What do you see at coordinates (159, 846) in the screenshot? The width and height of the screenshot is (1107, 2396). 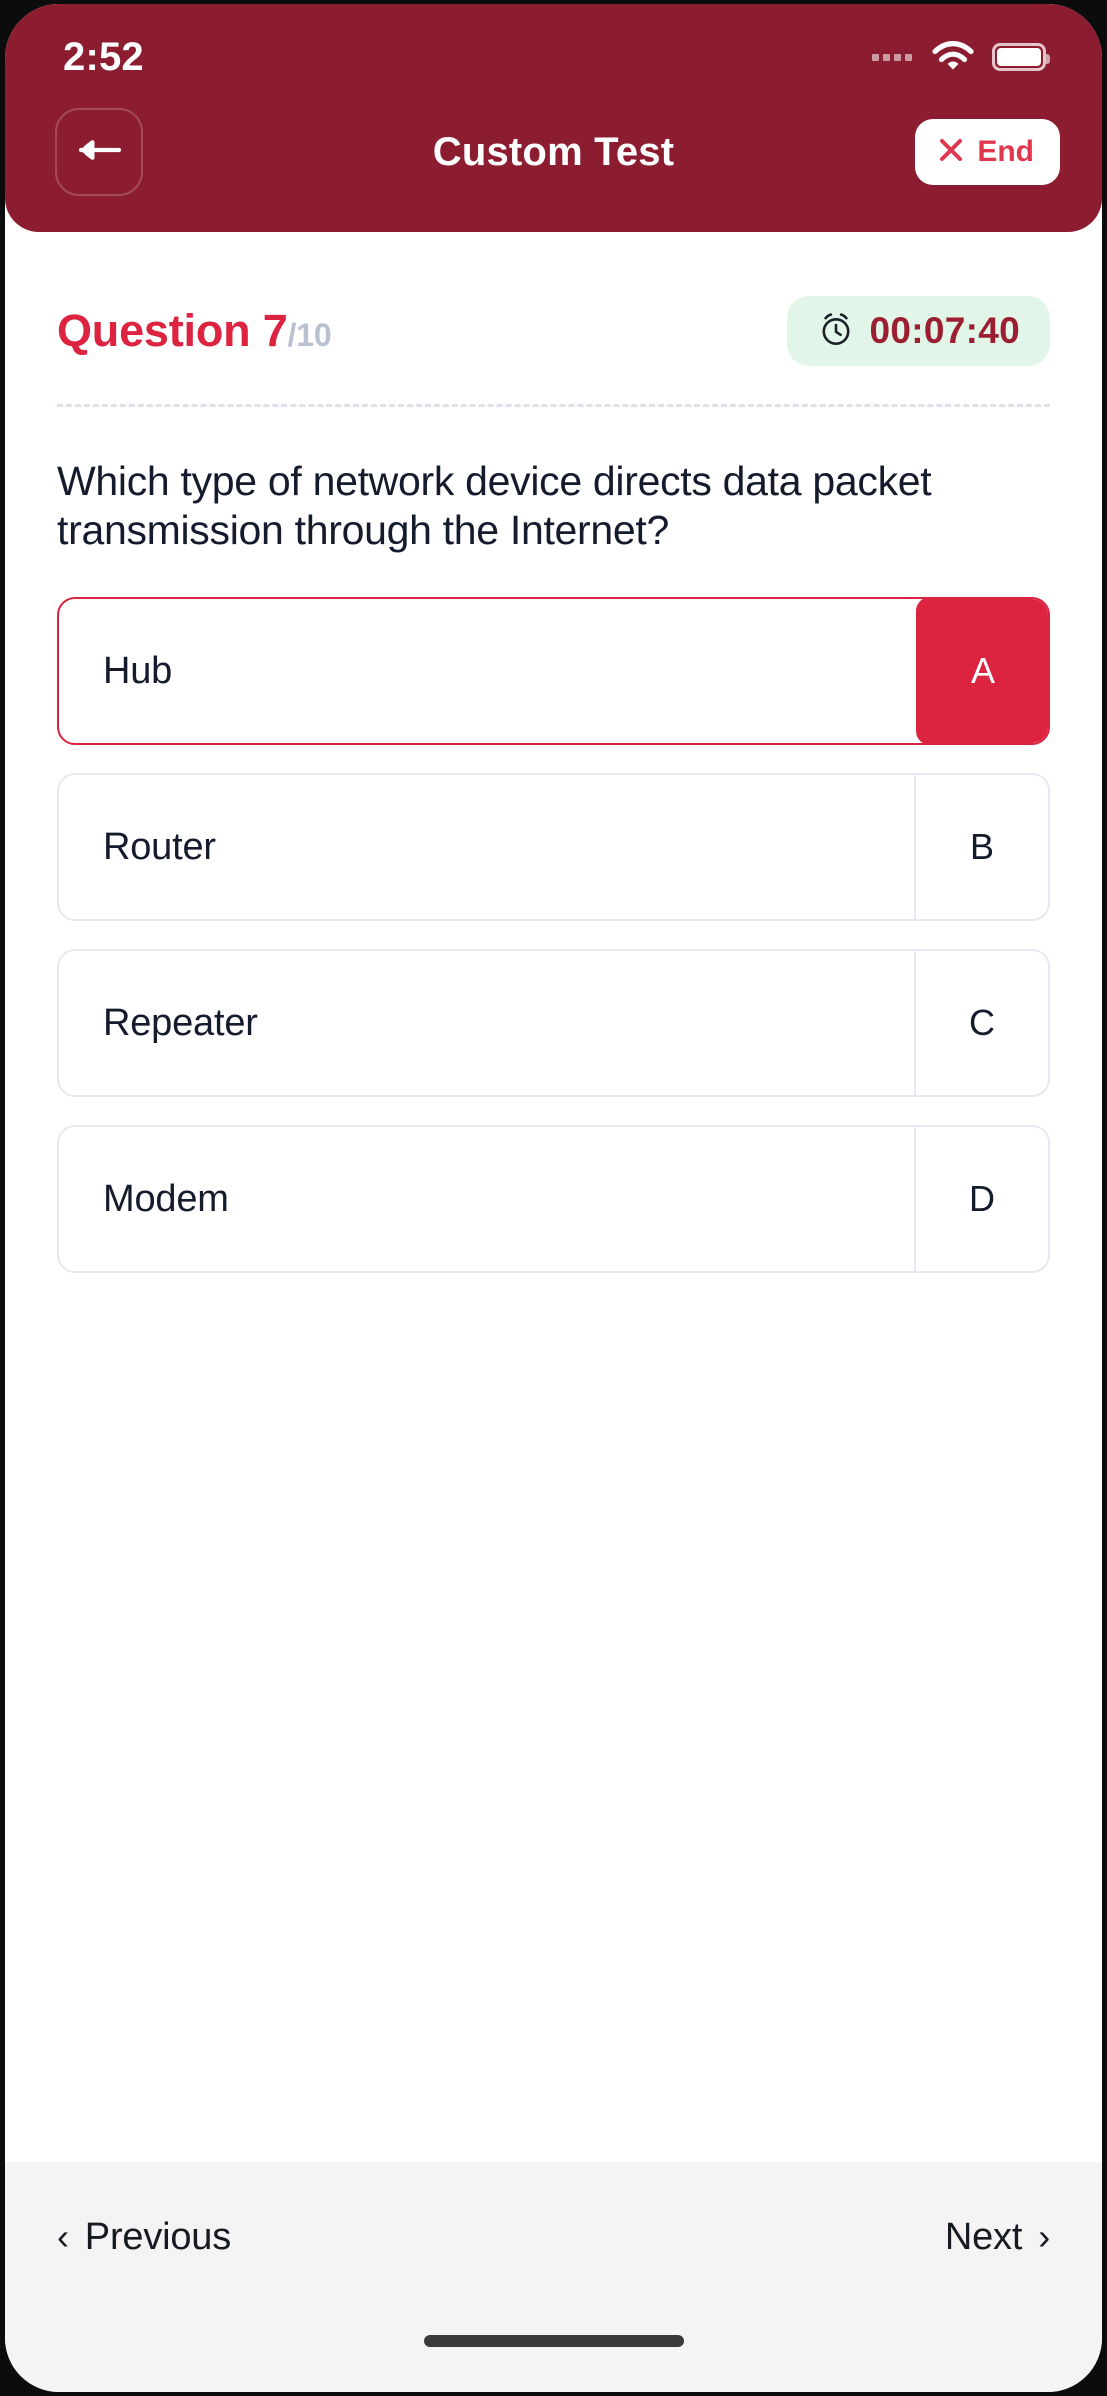 I see `answer-option-b-label: Router` at bounding box center [159, 846].